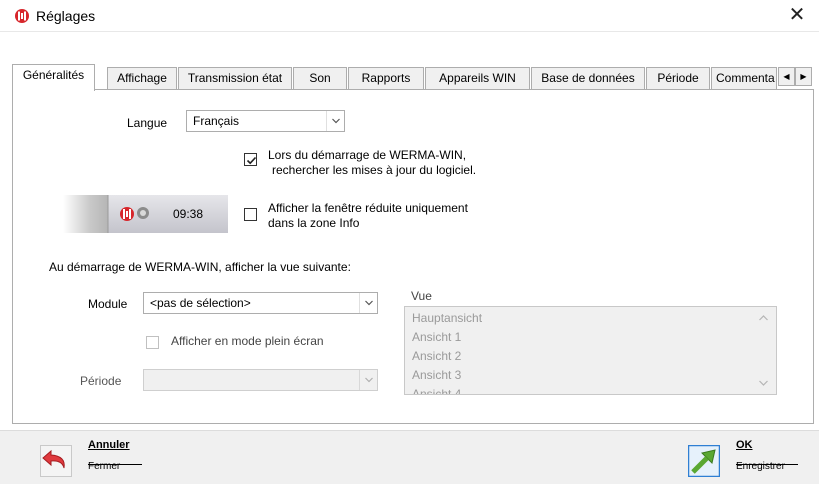  What do you see at coordinates (188, 214) in the screenshot?
I see `tray-preview-time: 09:38` at bounding box center [188, 214].